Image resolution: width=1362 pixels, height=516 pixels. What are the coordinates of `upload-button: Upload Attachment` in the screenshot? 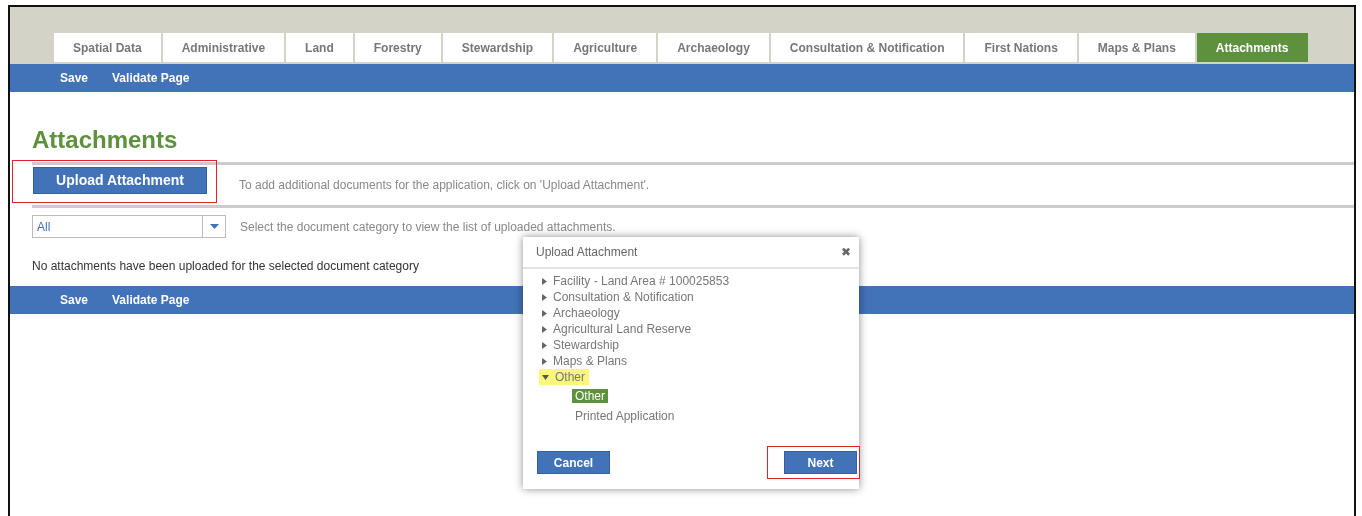 It's located at (120, 180).